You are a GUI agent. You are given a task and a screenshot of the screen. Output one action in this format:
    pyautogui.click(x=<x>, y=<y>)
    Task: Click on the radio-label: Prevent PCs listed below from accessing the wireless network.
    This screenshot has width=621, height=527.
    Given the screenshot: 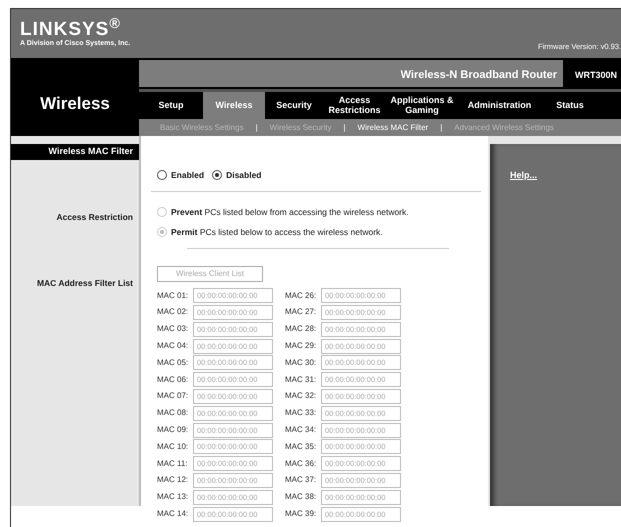 What is the action you would take?
    pyautogui.click(x=290, y=212)
    